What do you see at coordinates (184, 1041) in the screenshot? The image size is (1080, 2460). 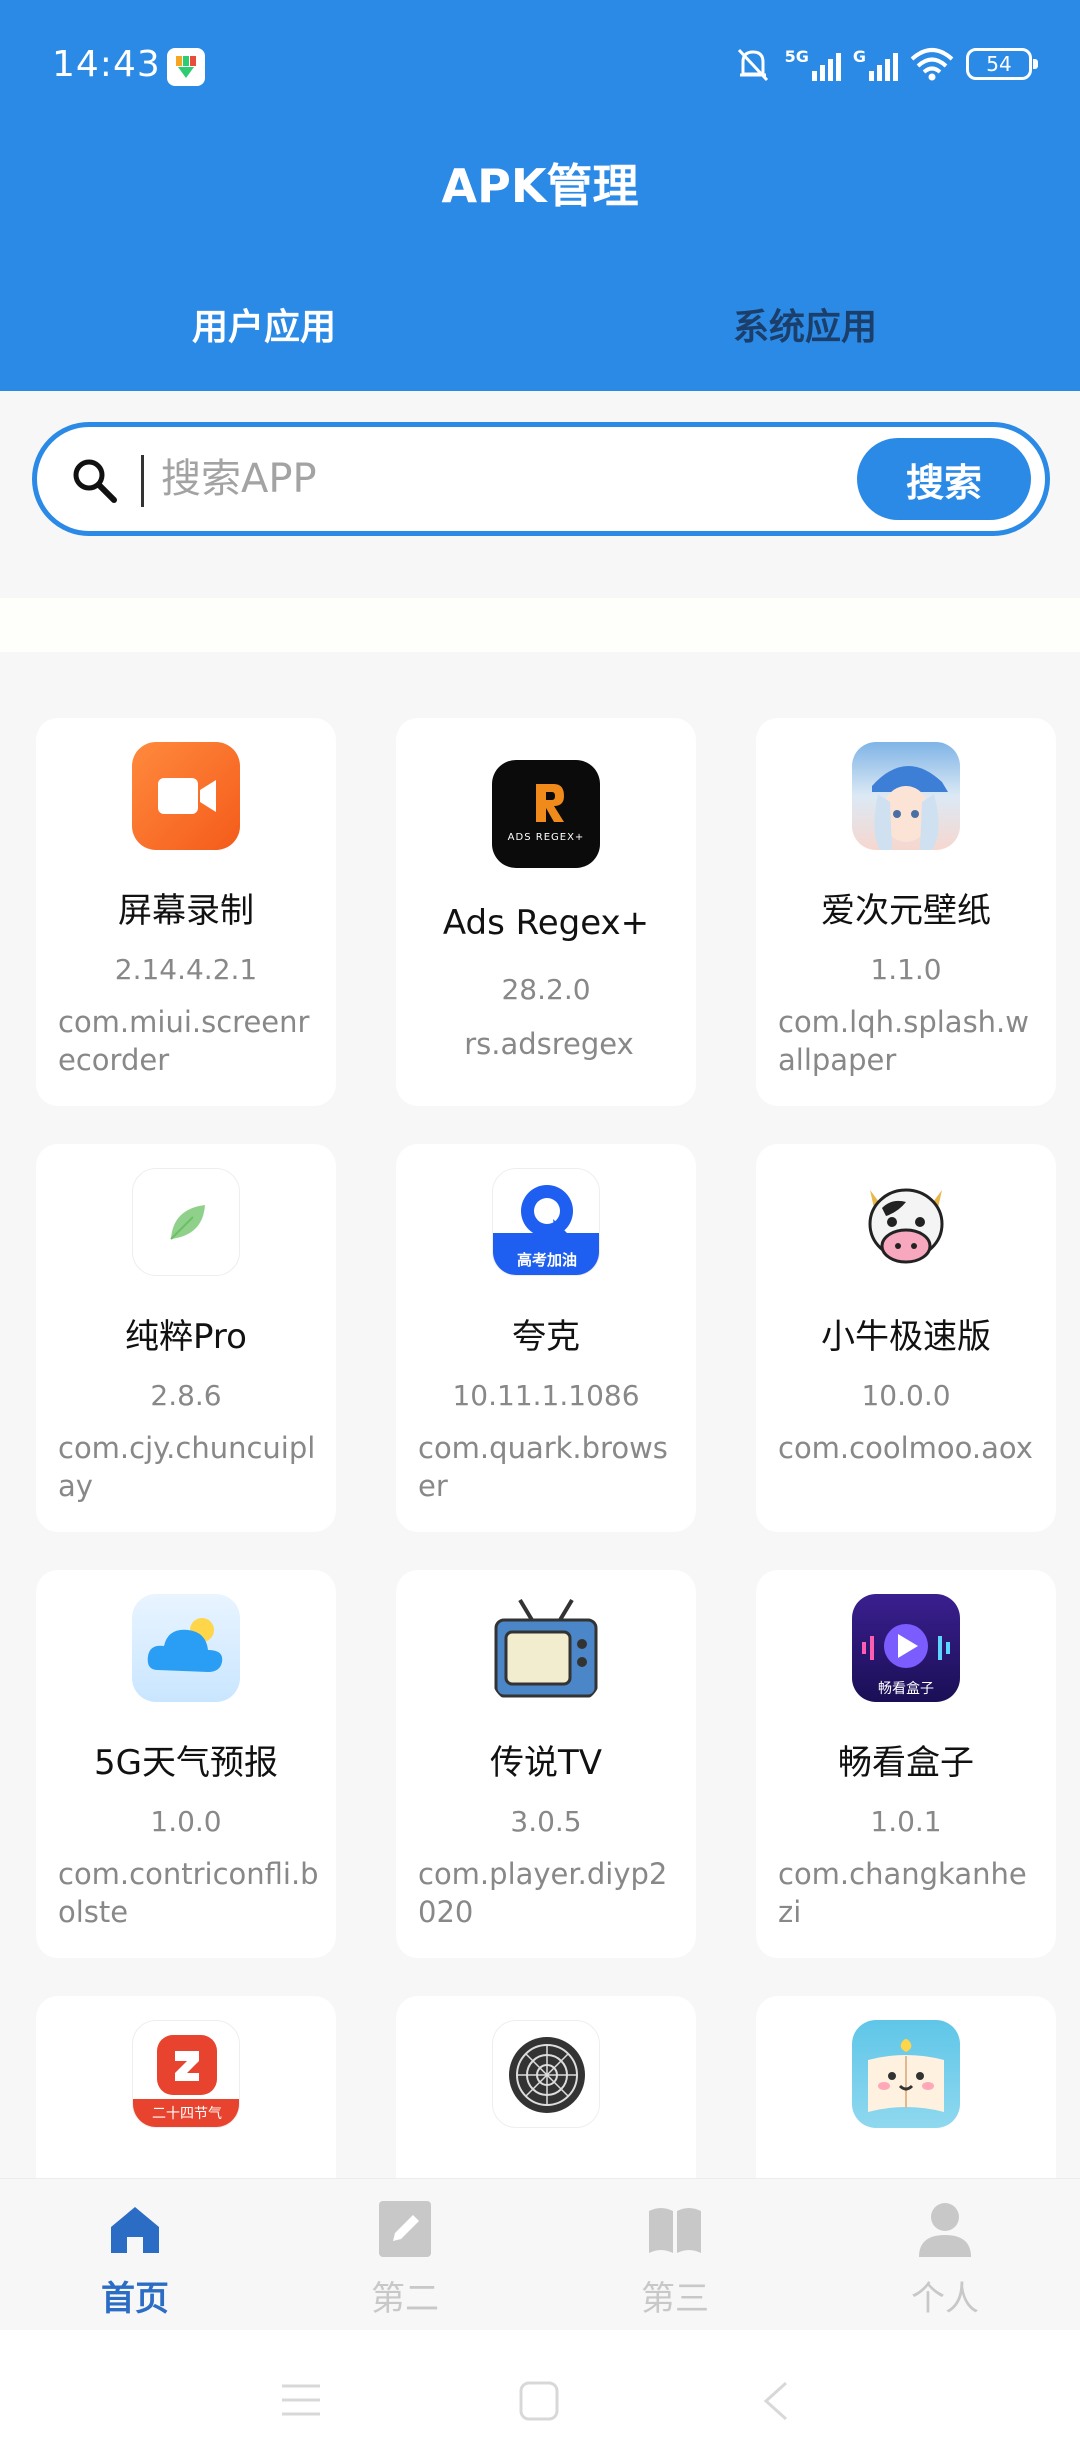 I see `app-package: com.miui.screenrecorder` at bounding box center [184, 1041].